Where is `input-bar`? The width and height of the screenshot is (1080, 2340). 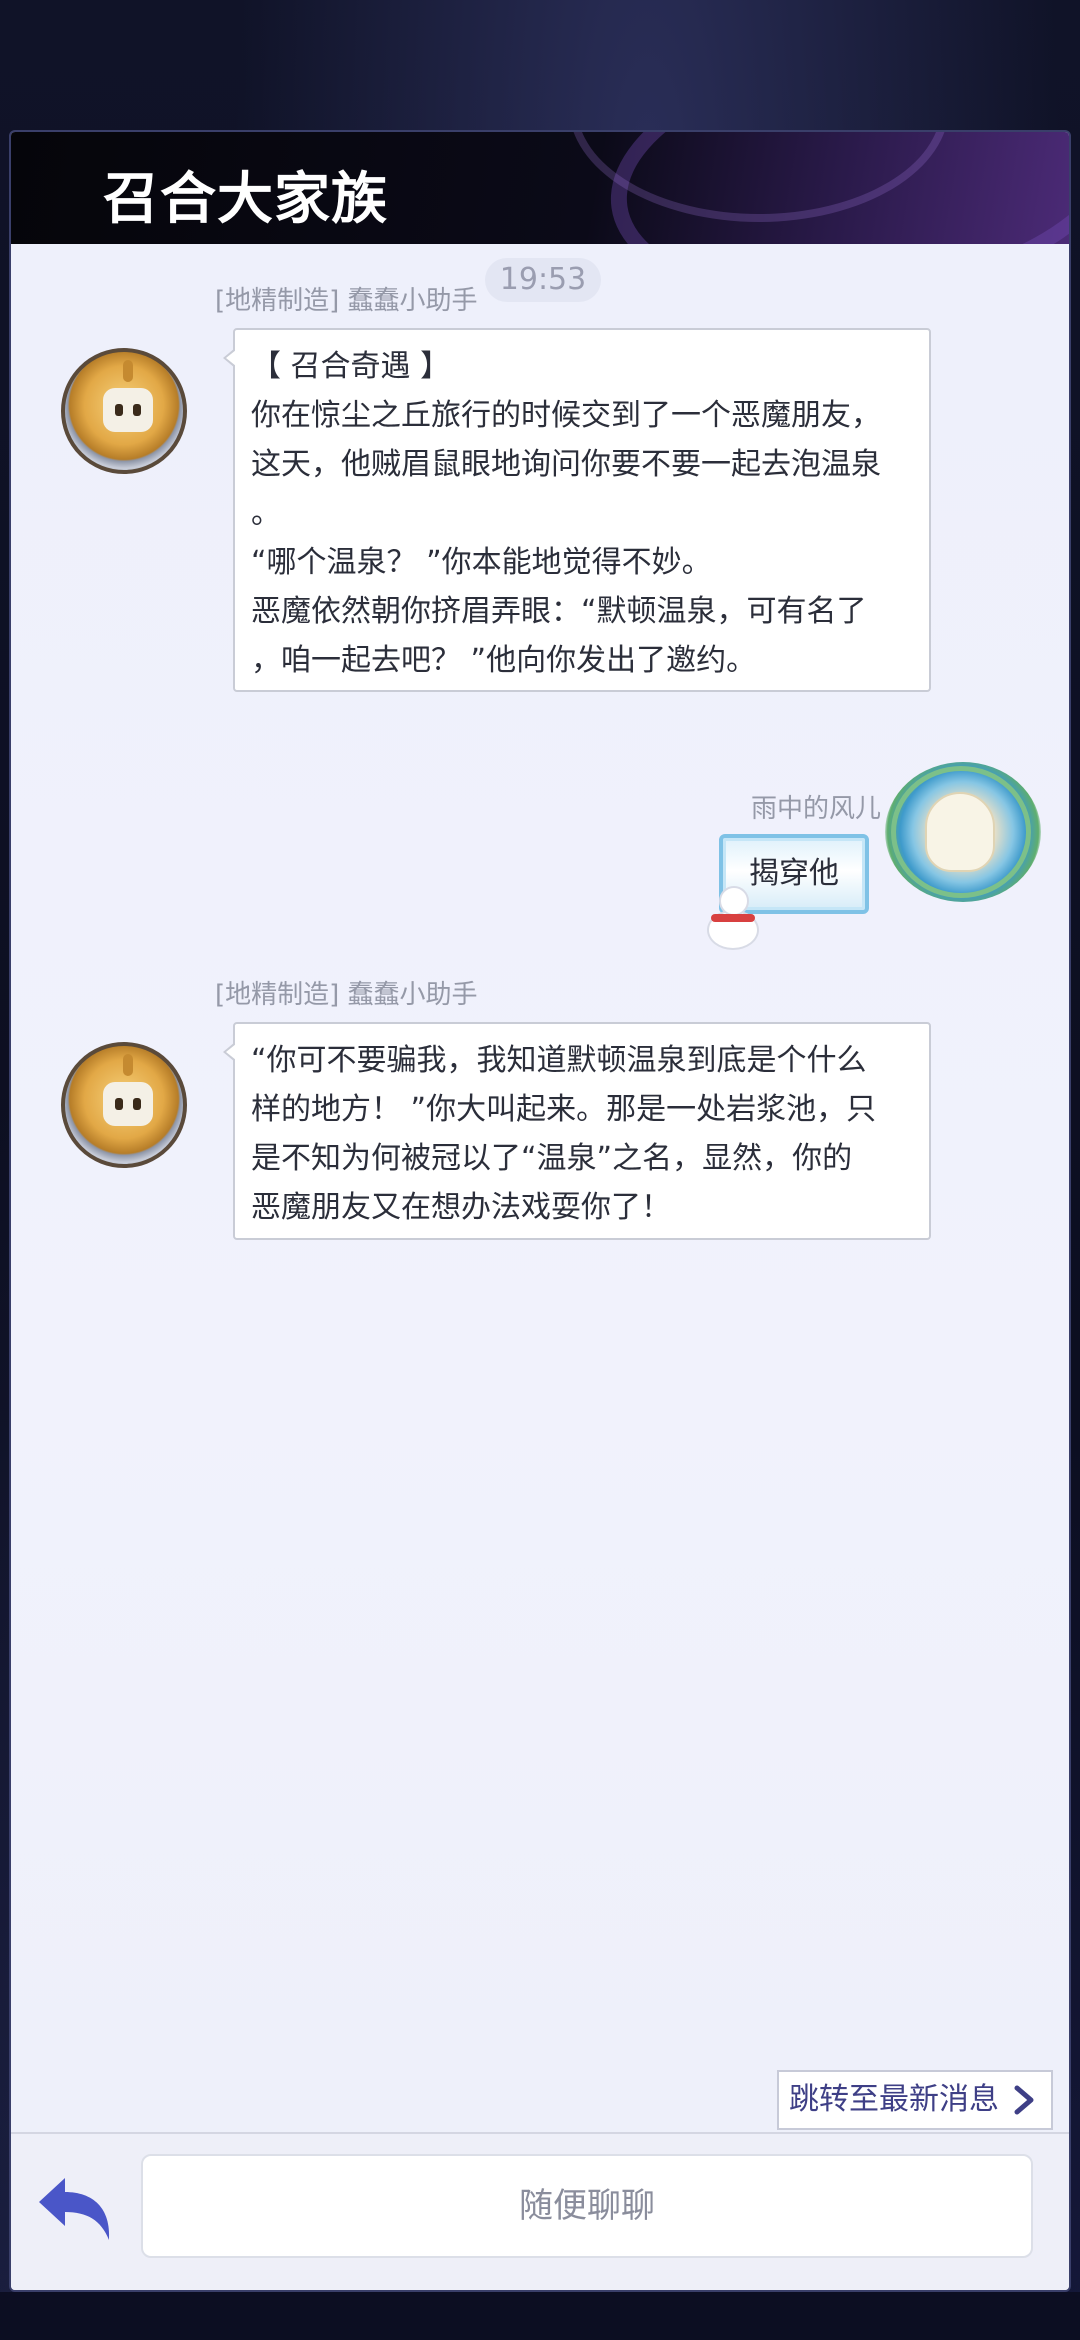 input-bar is located at coordinates (540, 2211).